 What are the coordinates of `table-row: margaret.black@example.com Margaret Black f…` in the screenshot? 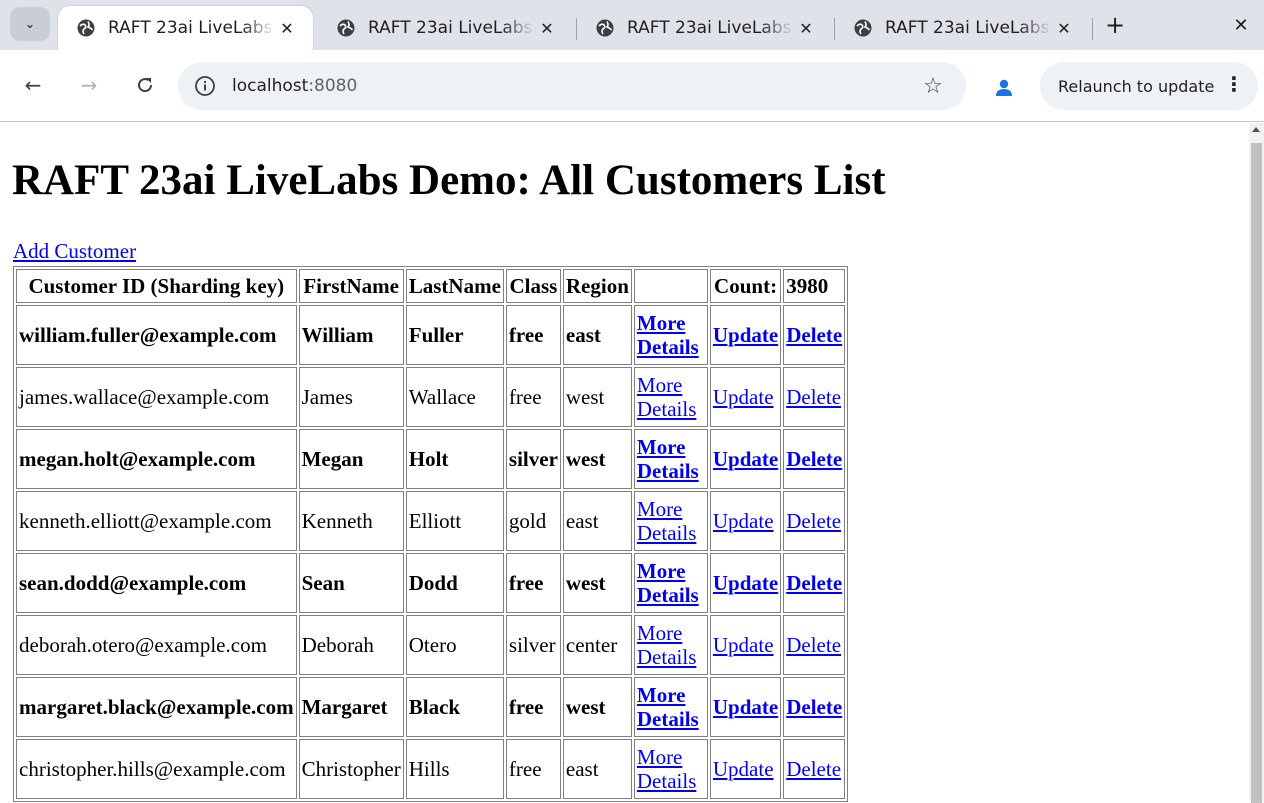 It's located at (431, 707).